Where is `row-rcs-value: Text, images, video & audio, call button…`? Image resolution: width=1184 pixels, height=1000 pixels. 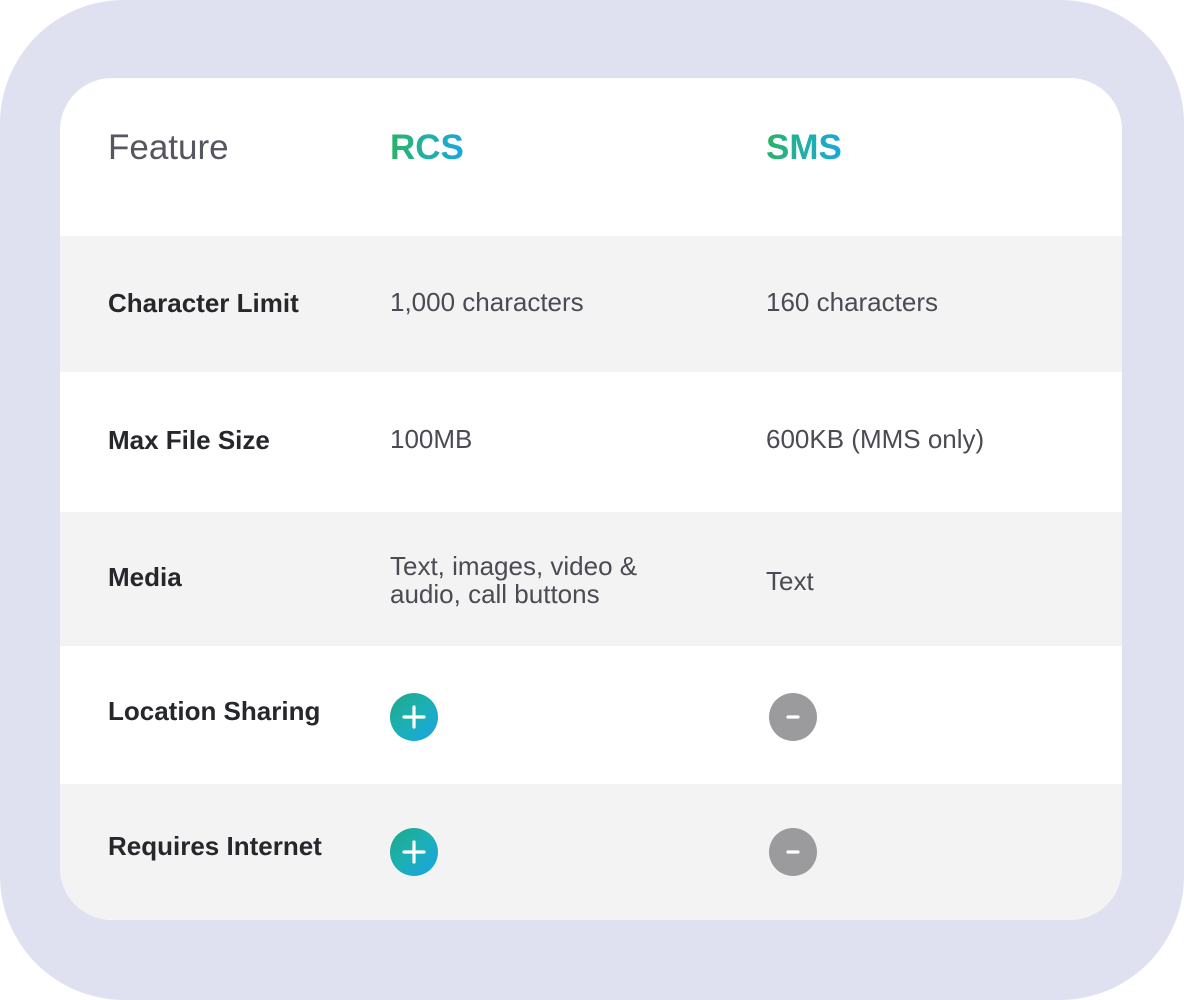 row-rcs-value: Text, images, video & audio, call button… is located at coordinates (540, 580).